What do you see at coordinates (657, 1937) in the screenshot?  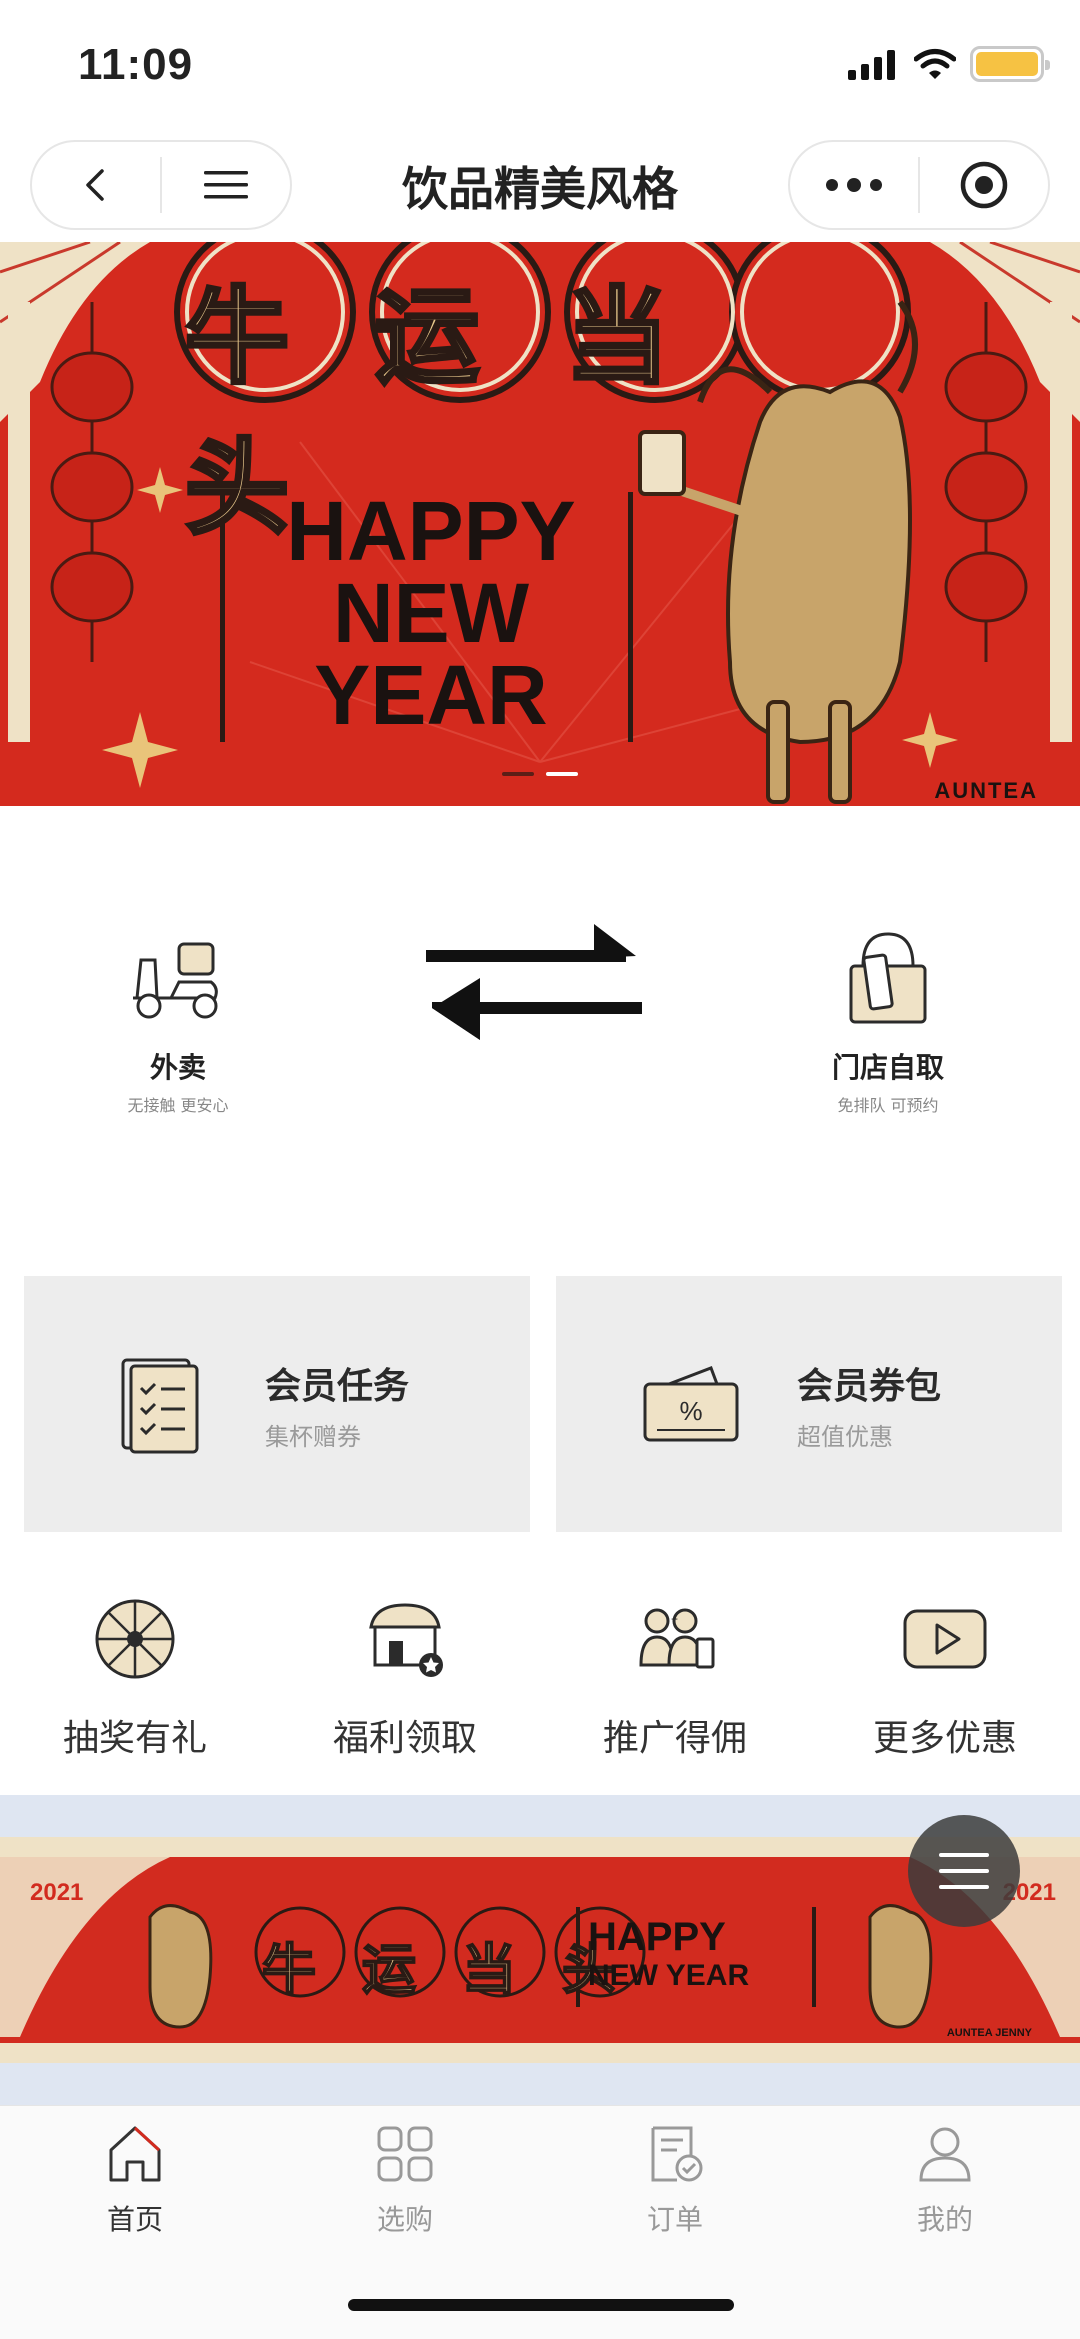 I see `promo-happy: HAPPY` at bounding box center [657, 1937].